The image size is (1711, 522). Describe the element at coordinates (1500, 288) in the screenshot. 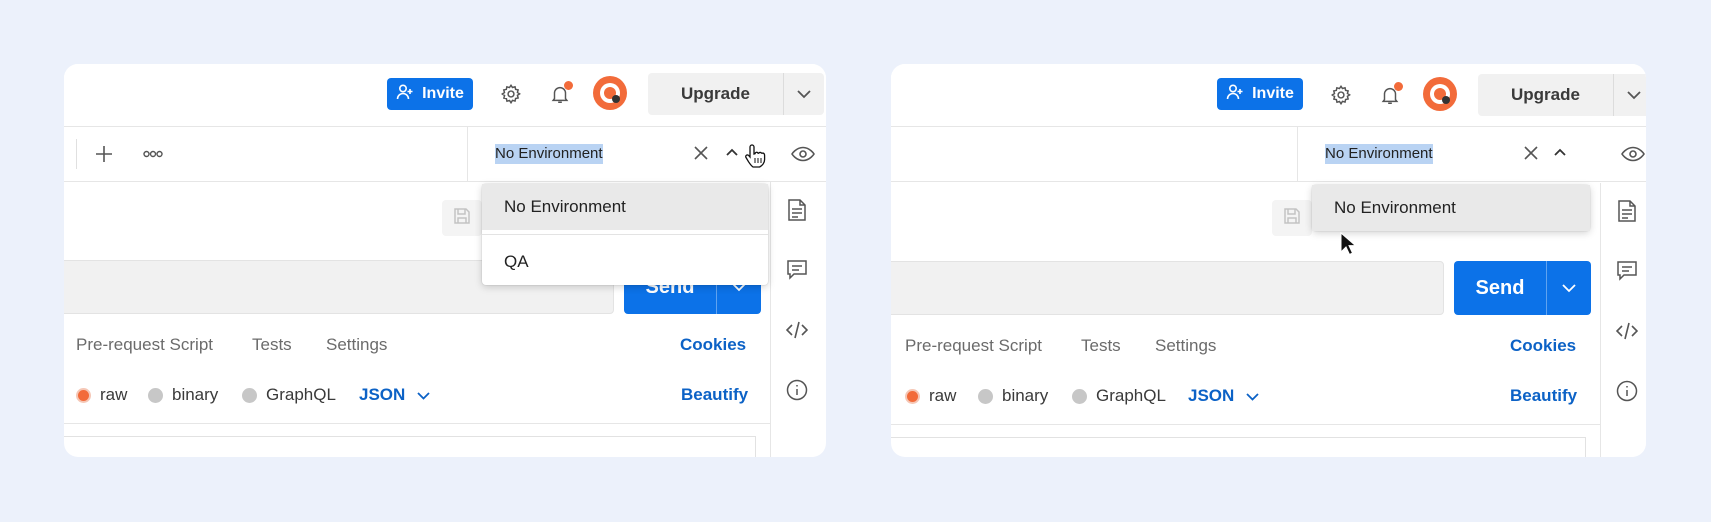

I see `send-button: Send` at that location.